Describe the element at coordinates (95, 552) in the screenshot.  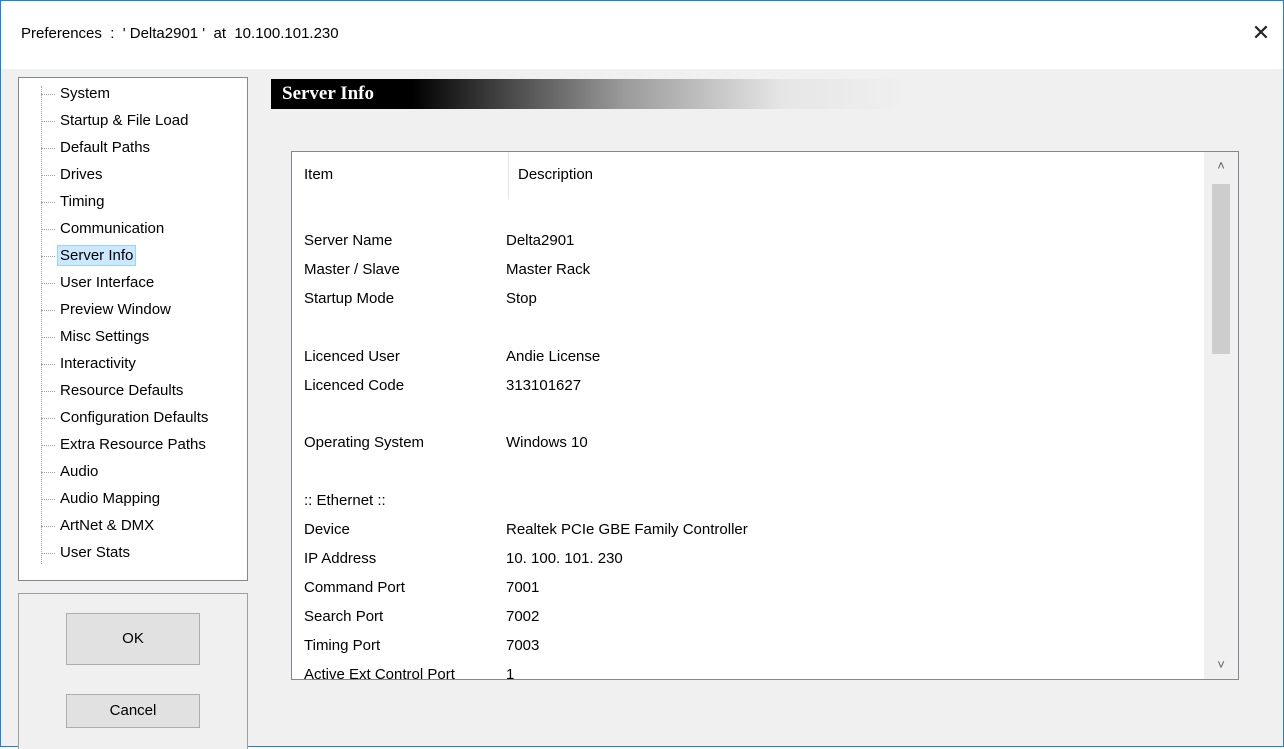
I see `tree-item-label: User Stats` at that location.